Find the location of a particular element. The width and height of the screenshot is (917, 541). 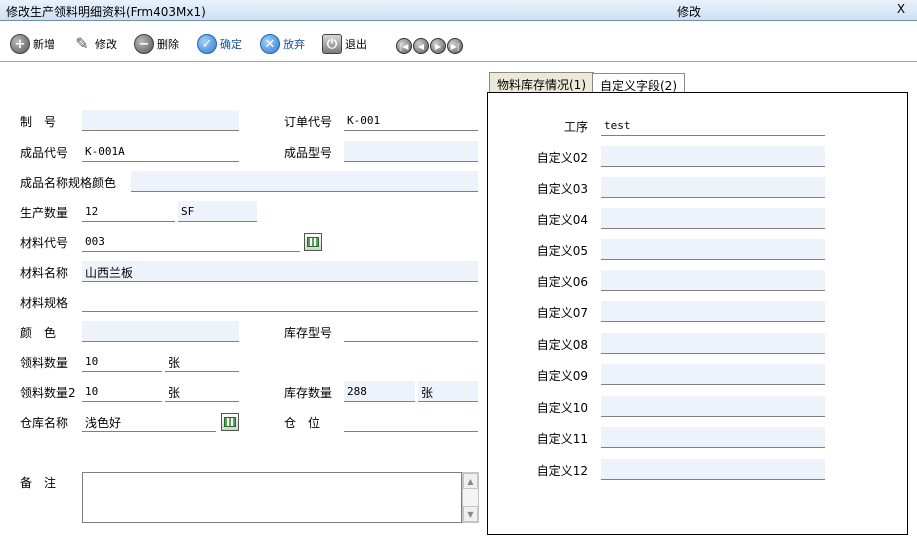

window-mode: 修改 is located at coordinates (689, 12).